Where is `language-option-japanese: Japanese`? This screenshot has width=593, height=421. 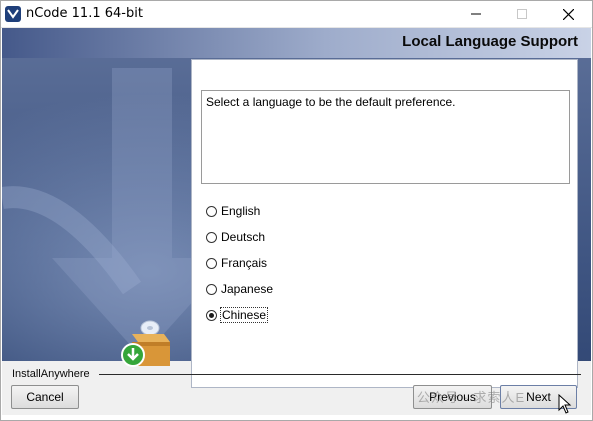 language-option-japanese: Japanese is located at coordinates (239, 289).